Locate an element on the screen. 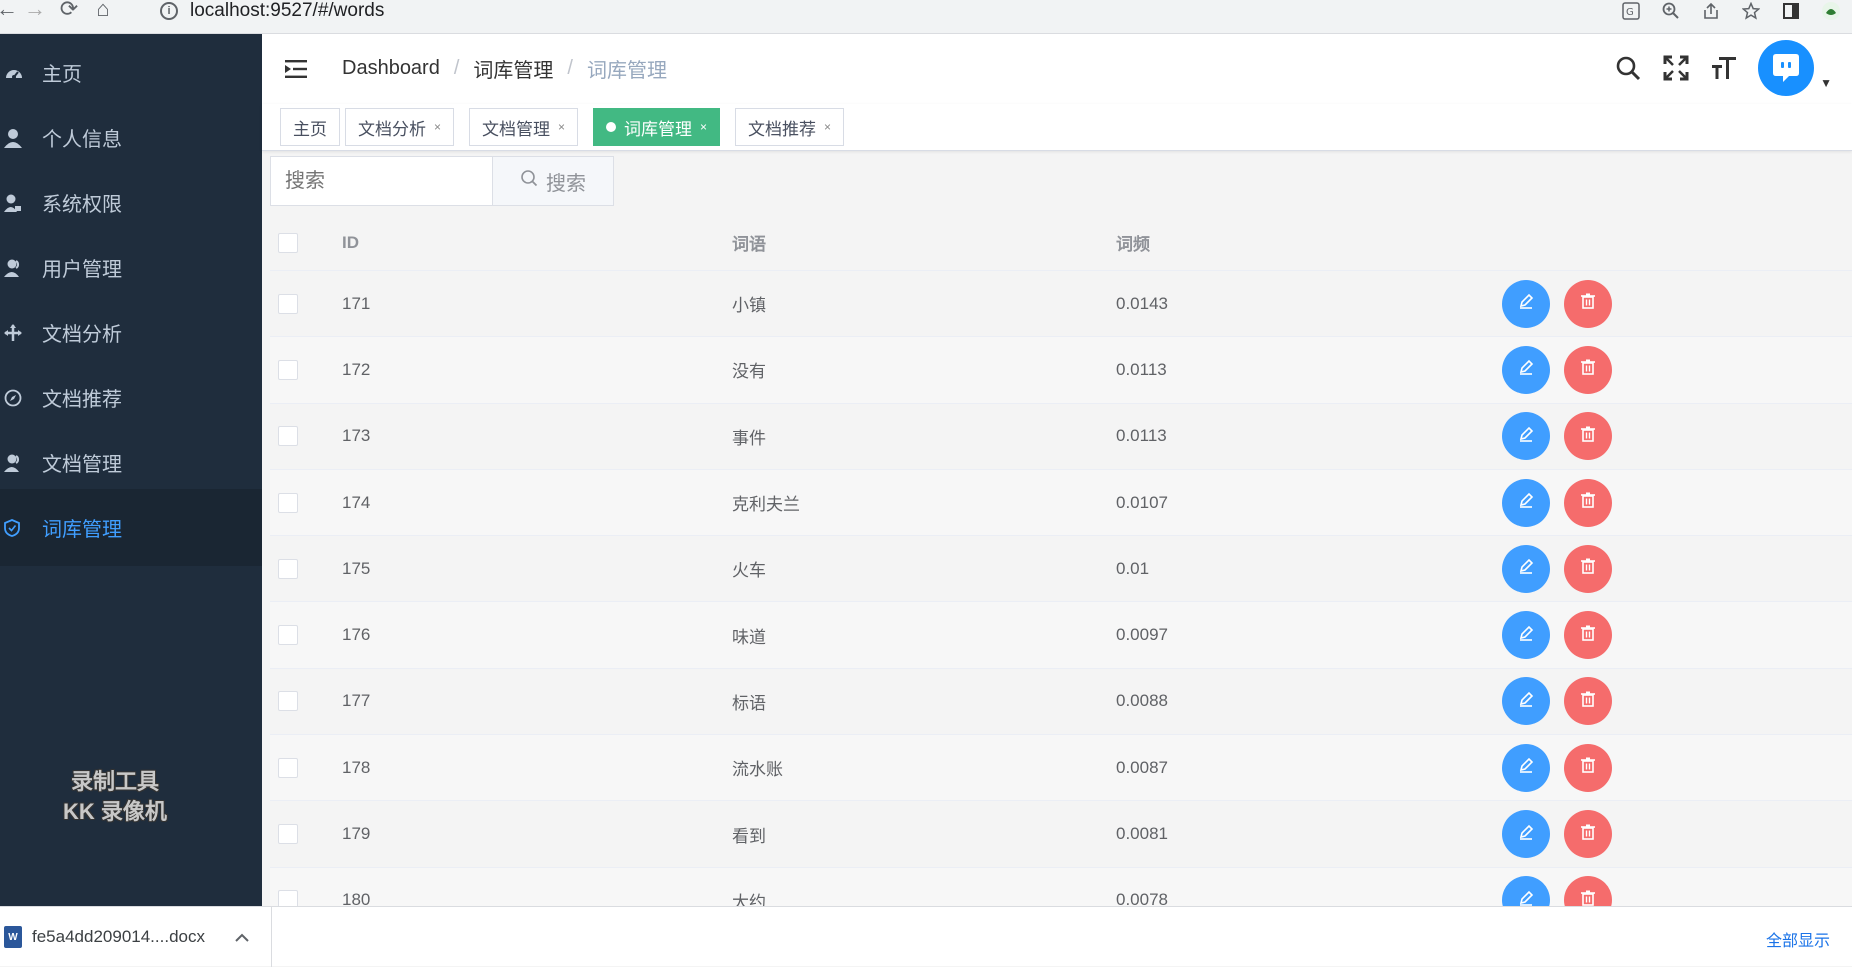 The width and height of the screenshot is (1852, 967). cell-id: 173 is located at coordinates (356, 436).